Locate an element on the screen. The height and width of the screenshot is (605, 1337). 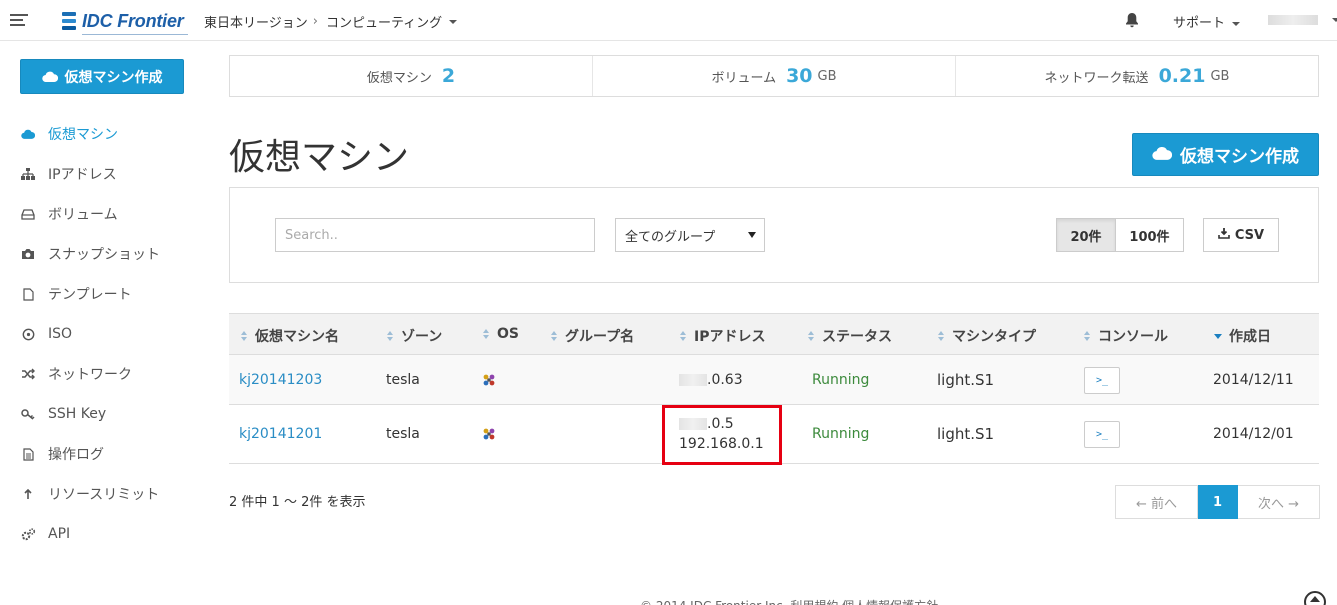
group-select: 全てのグループ is located at coordinates (690, 235).